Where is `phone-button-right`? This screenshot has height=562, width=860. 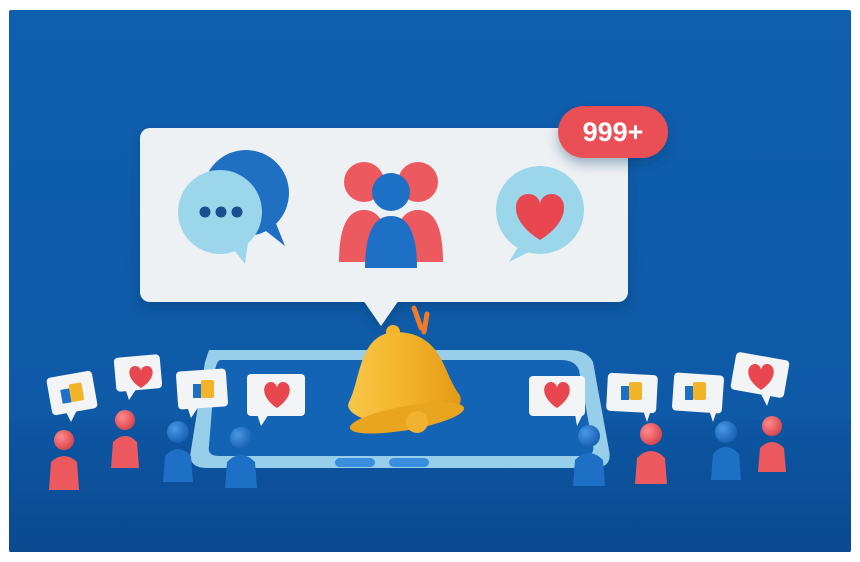 phone-button-right is located at coordinates (409, 462).